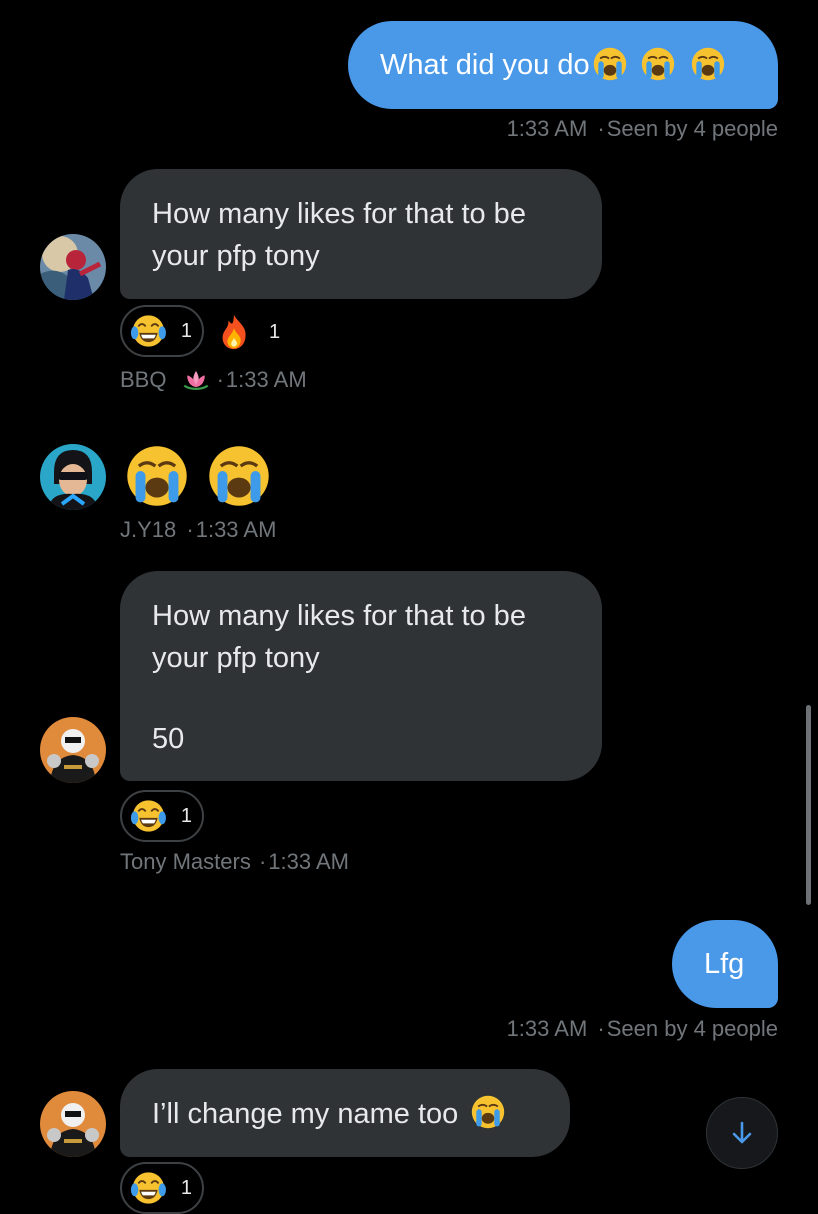  I want to click on outgoing-message-bubble: What did you do, so click(563, 65).